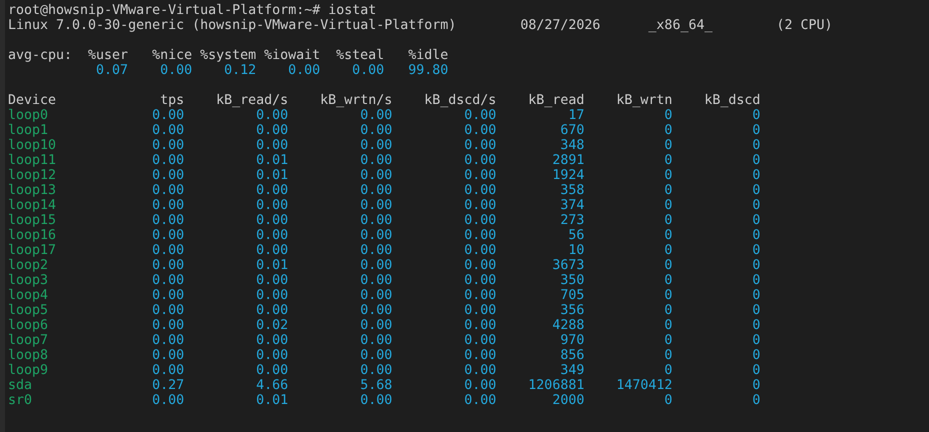 Image resolution: width=929 pixels, height=432 pixels. I want to click on device-name: loop10, so click(32, 145).